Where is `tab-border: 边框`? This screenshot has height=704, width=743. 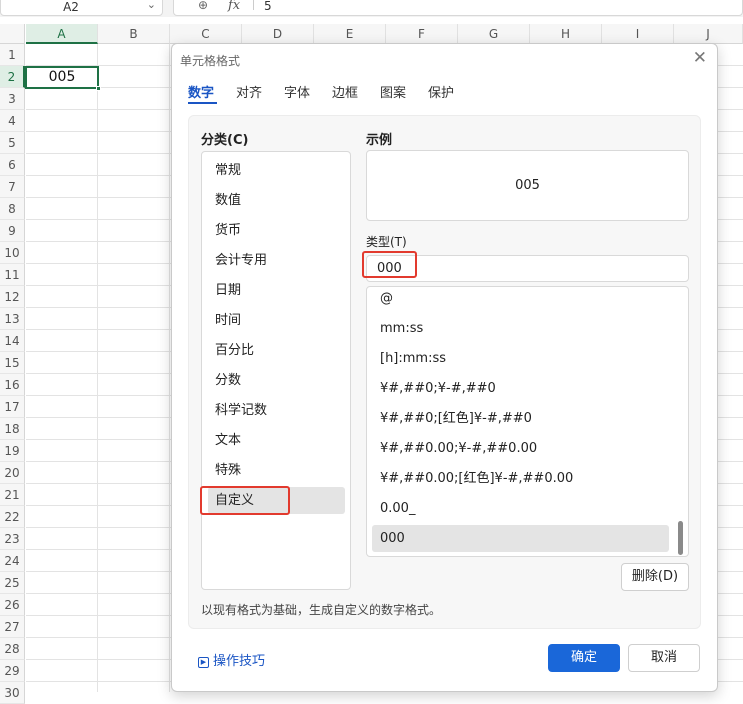 tab-border: 边框 is located at coordinates (345, 91).